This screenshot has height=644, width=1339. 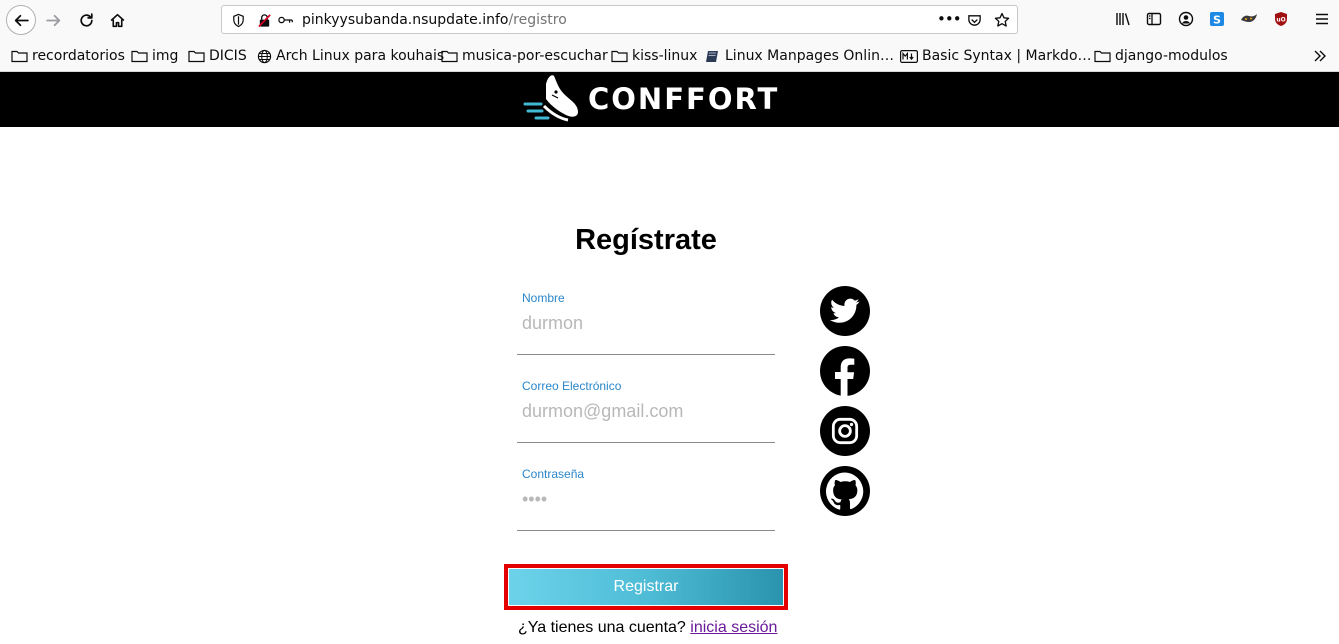 I want to click on tracking-shield-icon, so click(x=238, y=20).